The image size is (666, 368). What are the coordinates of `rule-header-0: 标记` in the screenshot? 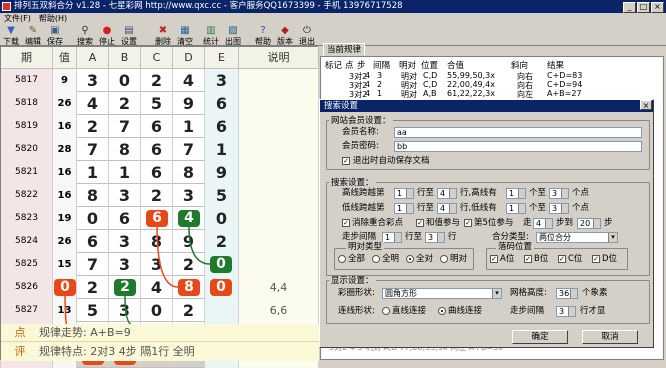 It's located at (334, 66).